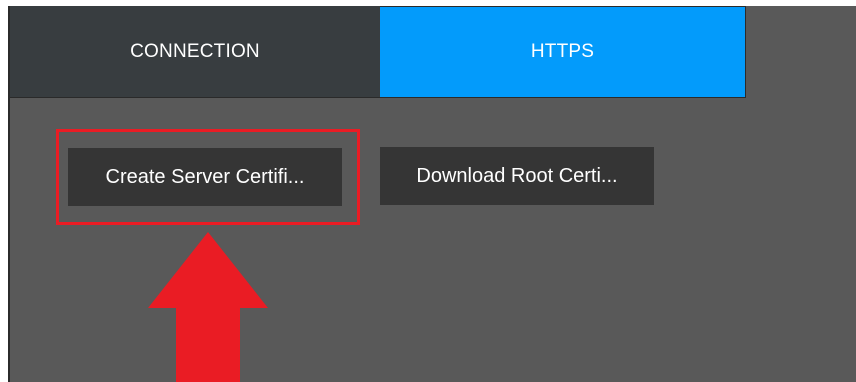  Describe the element at coordinates (208, 307) in the screenshot. I see `annotation-arrow-icon` at that location.